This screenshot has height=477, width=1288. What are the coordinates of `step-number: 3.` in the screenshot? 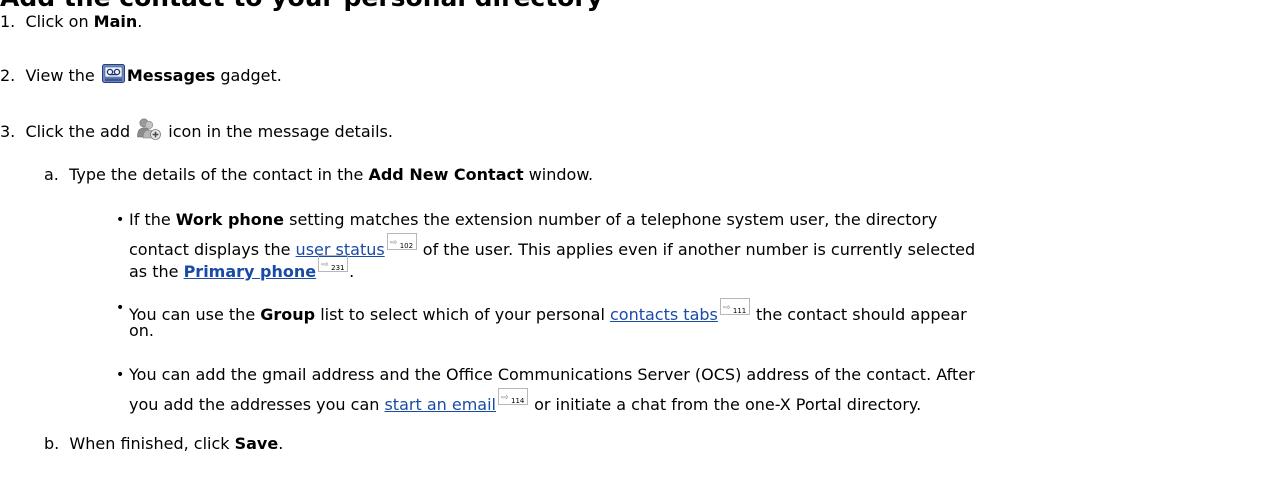 It's located at (8, 131).